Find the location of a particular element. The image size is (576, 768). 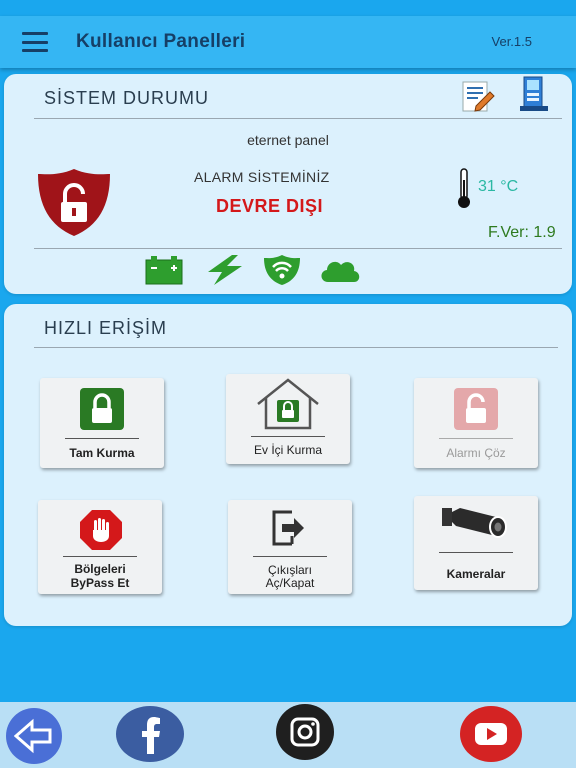

unlock-icon is located at coordinates (476, 409).